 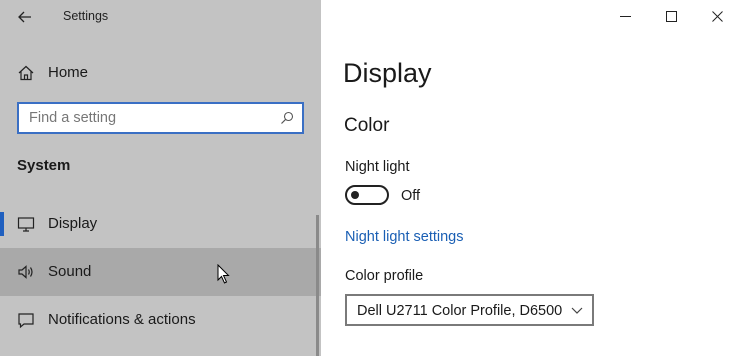 What do you see at coordinates (460, 311) in the screenshot?
I see `color-profile-value: Dell U2711 Color Profile, D6500` at bounding box center [460, 311].